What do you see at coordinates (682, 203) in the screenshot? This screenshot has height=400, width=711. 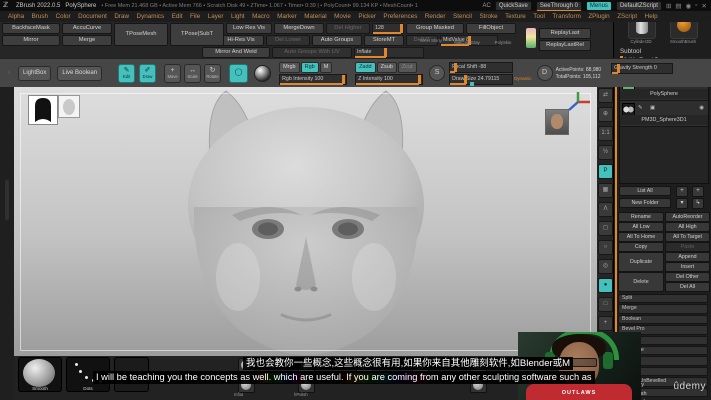 I see `move-down-button: ▾` at bounding box center [682, 203].